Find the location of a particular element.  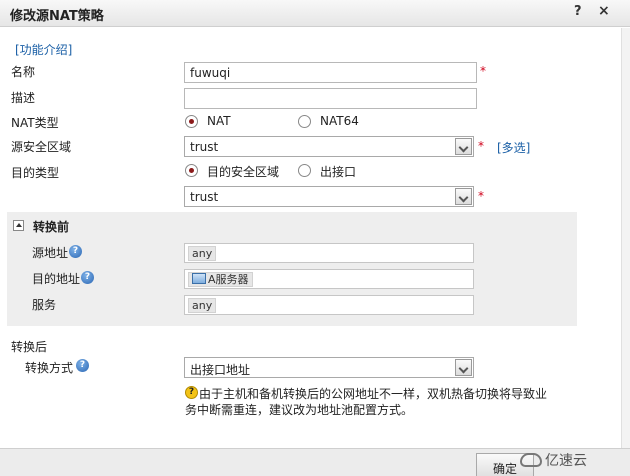

src-zone-value: trust is located at coordinates (204, 147).